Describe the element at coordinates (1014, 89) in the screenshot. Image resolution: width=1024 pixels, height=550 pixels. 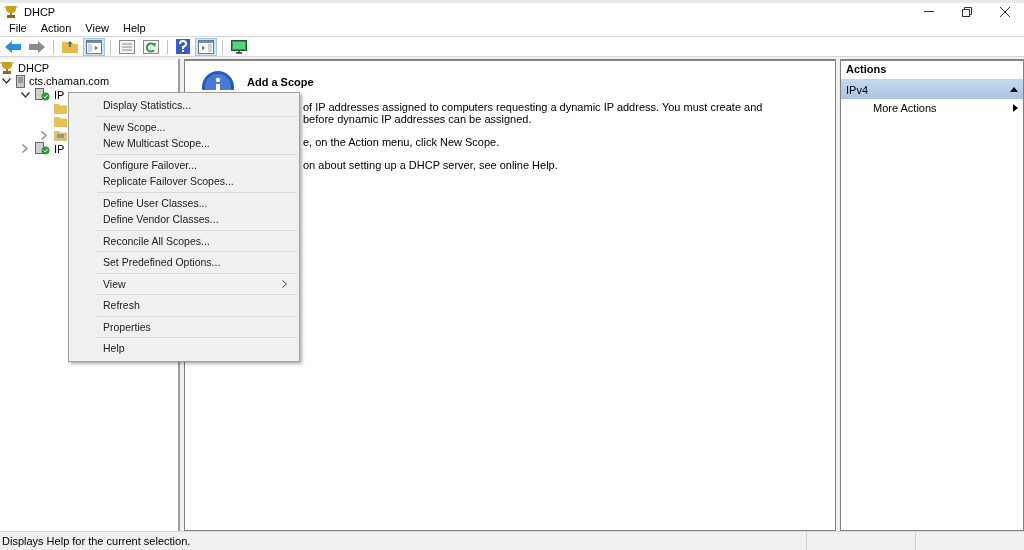
I see `collapse-triangle-icon` at that location.